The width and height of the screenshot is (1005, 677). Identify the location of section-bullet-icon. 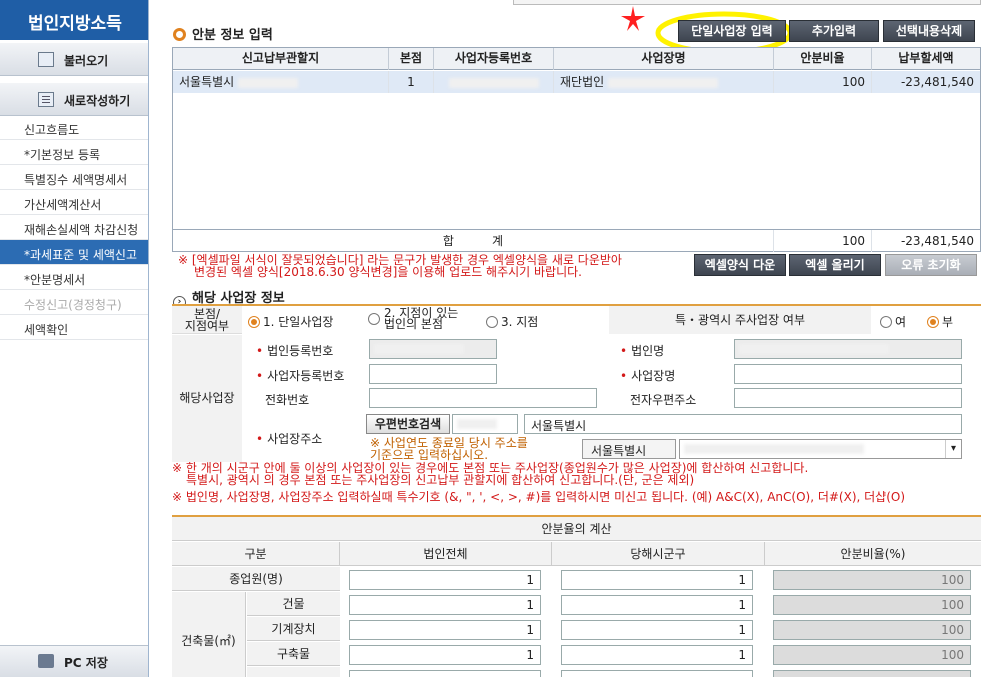
(179, 34).